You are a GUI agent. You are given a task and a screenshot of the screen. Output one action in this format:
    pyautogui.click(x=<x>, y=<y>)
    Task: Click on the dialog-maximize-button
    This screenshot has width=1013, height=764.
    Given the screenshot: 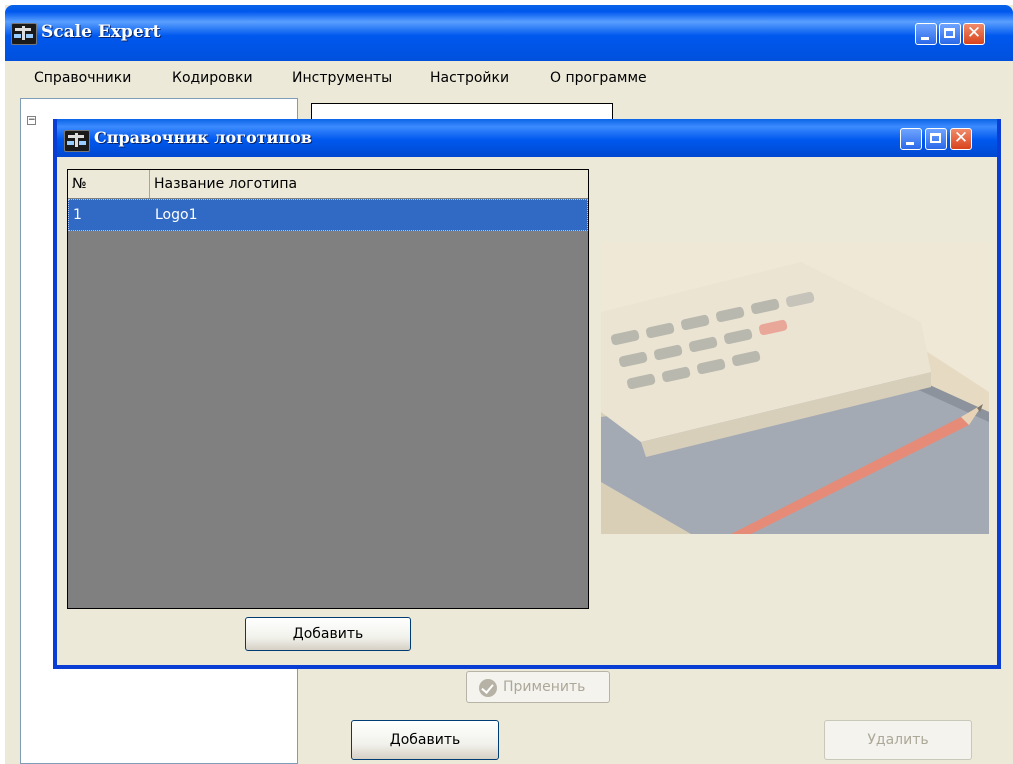 What is the action you would take?
    pyautogui.click(x=936, y=139)
    